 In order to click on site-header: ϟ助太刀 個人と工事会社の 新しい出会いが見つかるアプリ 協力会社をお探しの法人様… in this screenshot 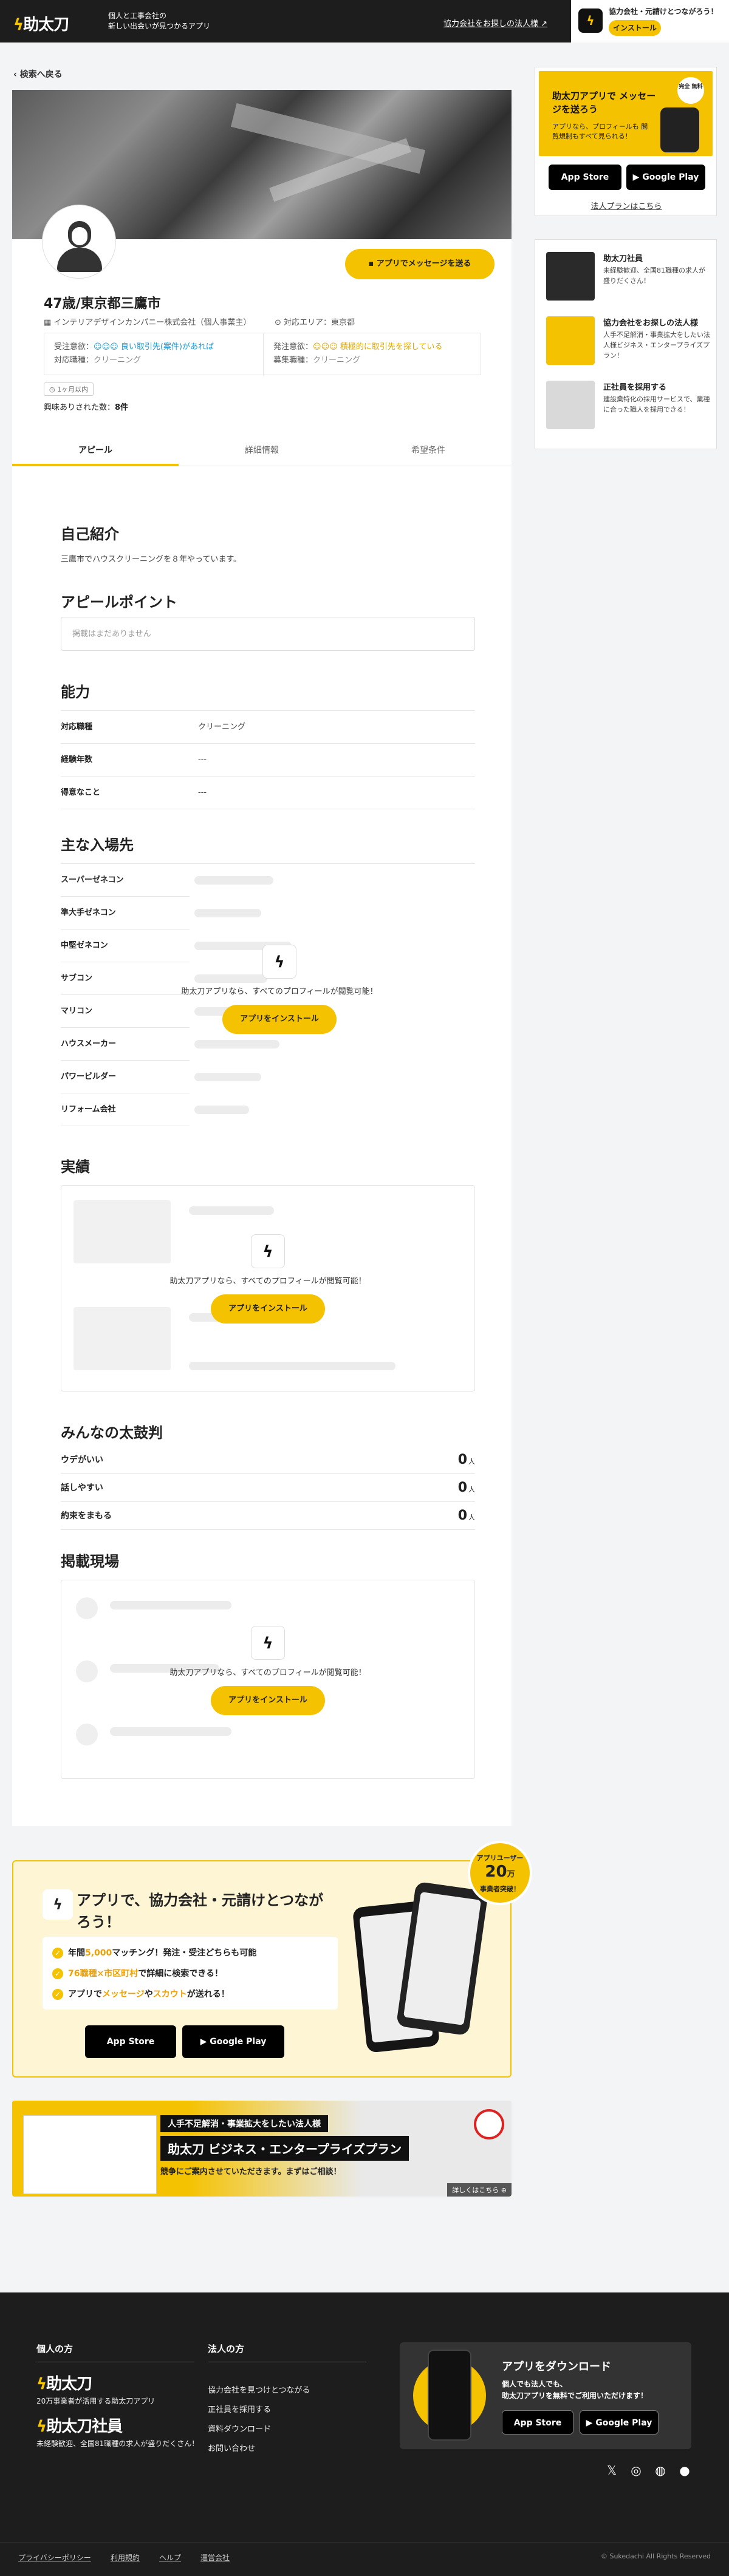, I will do `click(364, 21)`.